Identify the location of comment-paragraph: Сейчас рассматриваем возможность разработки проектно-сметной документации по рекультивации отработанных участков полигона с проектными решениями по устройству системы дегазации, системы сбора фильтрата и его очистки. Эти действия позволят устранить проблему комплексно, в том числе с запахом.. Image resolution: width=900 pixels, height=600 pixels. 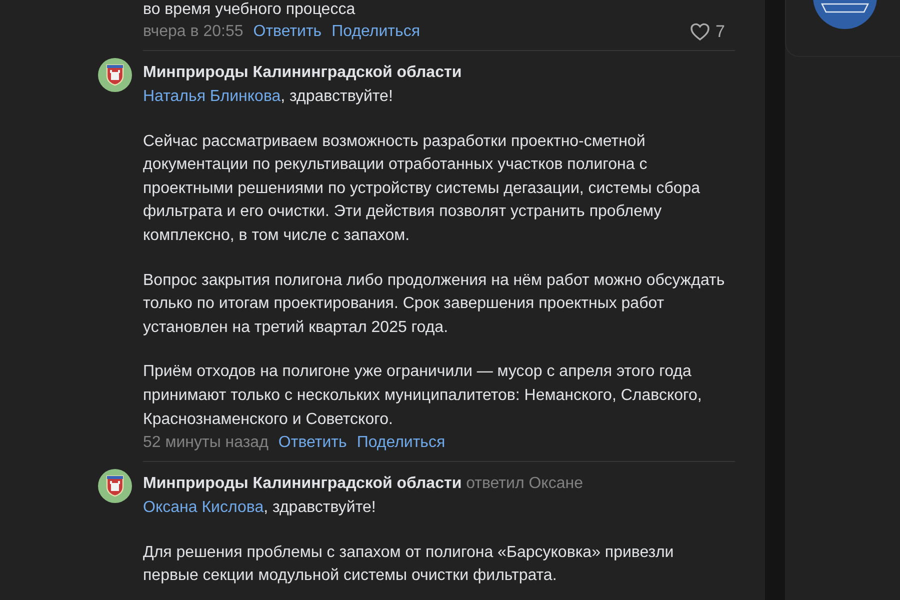
(422, 189).